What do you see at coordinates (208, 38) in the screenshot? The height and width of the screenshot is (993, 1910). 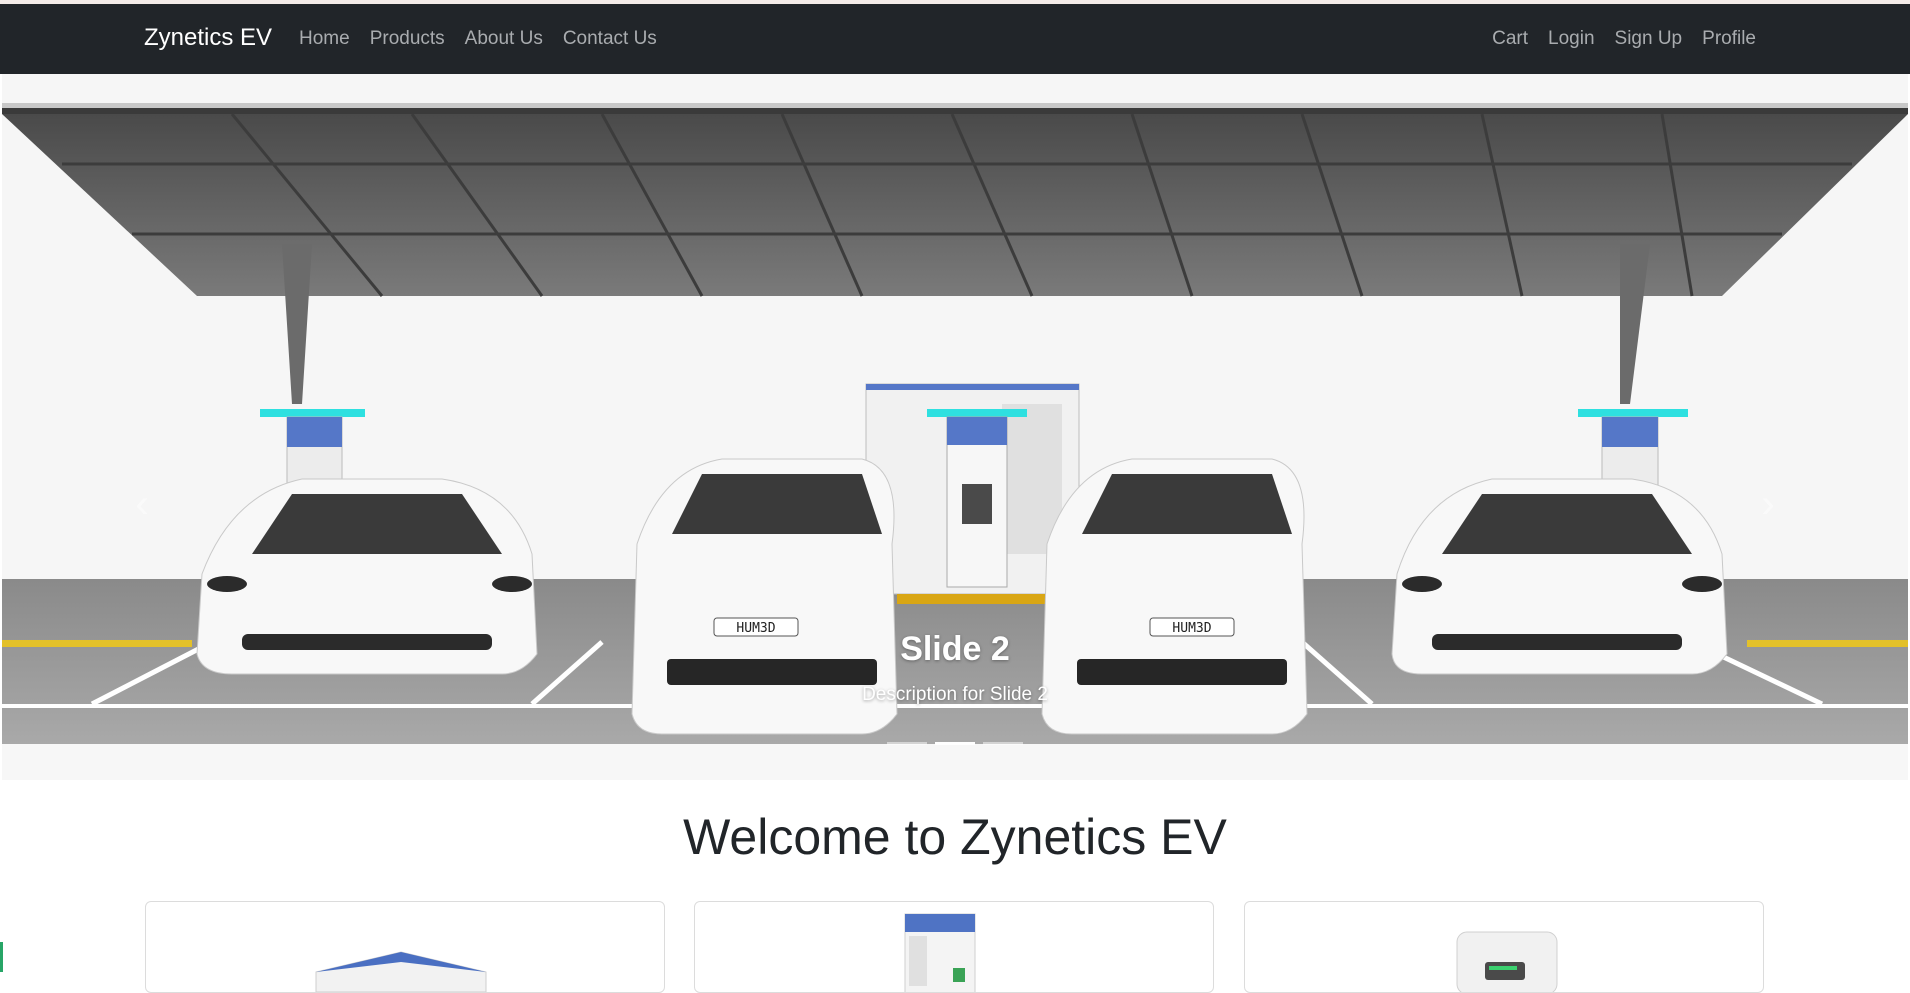 I see `brand-logo: Zynetics EV` at bounding box center [208, 38].